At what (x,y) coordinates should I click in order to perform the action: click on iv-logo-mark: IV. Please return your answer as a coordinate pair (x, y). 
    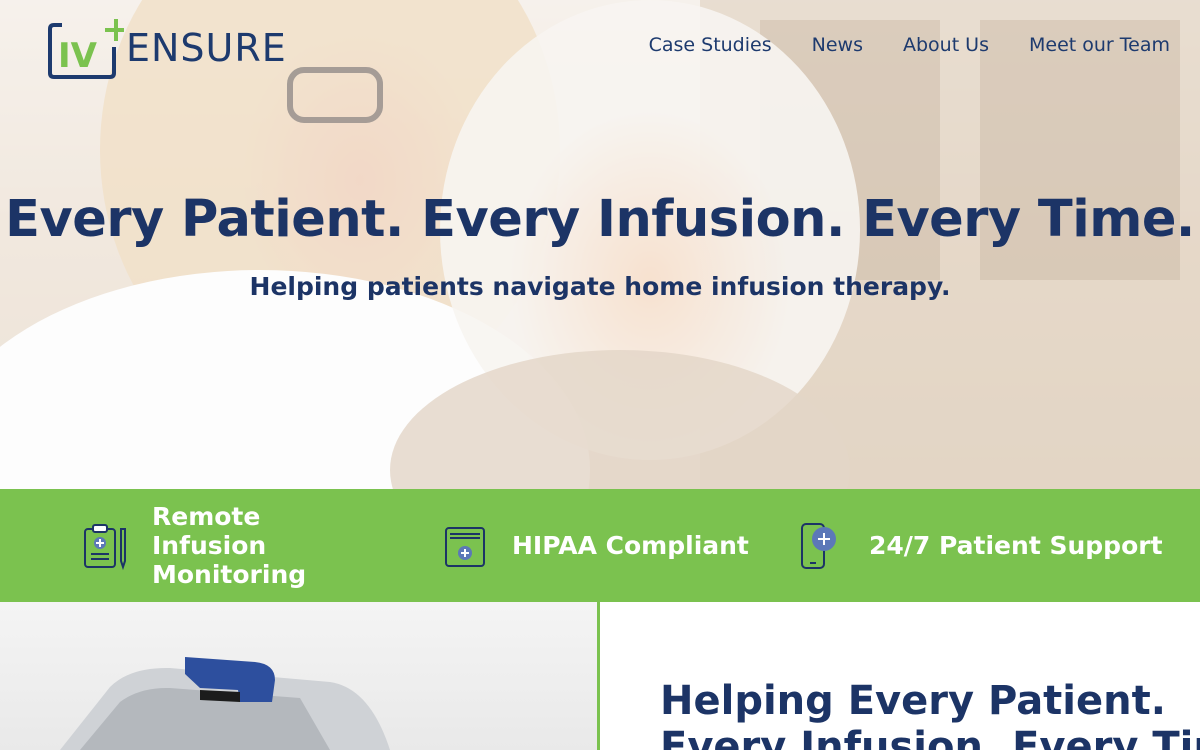
    Looking at the image, I should click on (86, 49).